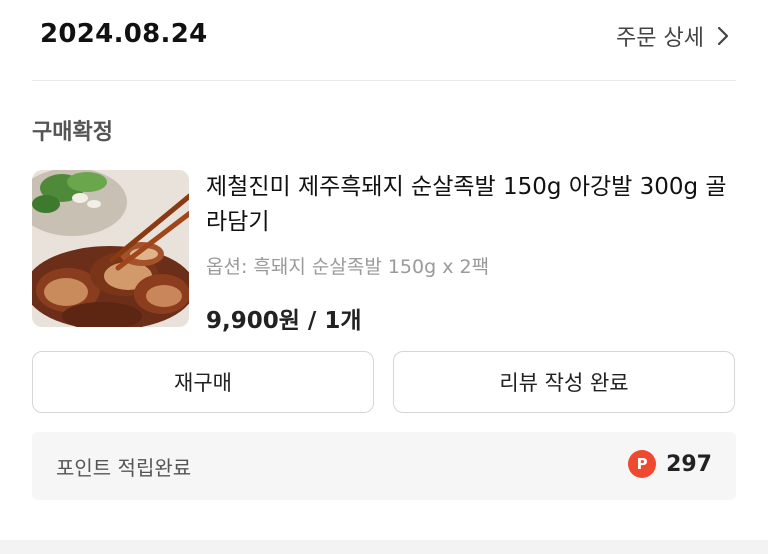 This screenshot has height=554, width=768. What do you see at coordinates (384, 547) in the screenshot?
I see `section-separator` at bounding box center [384, 547].